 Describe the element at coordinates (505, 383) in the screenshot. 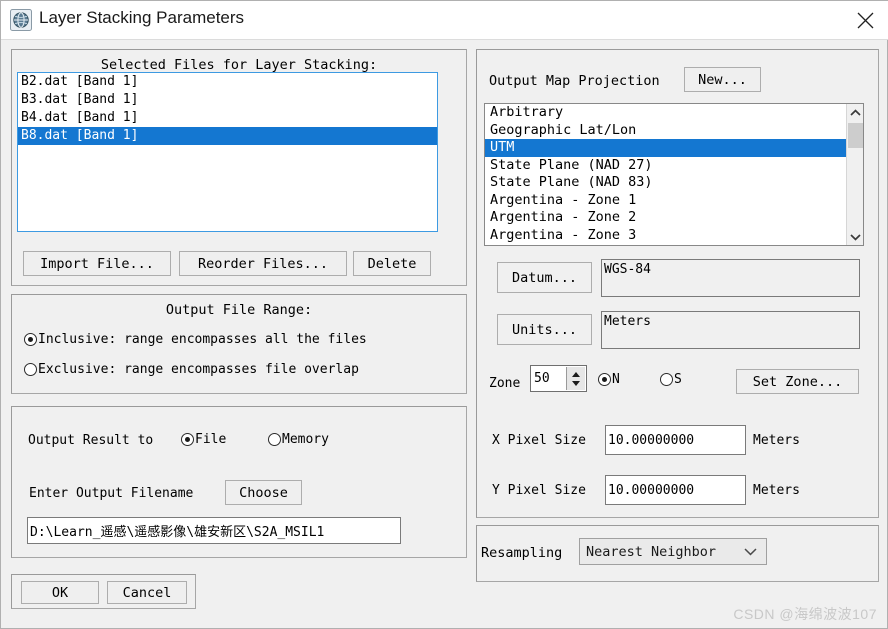

I see `zone-label: Zone` at that location.